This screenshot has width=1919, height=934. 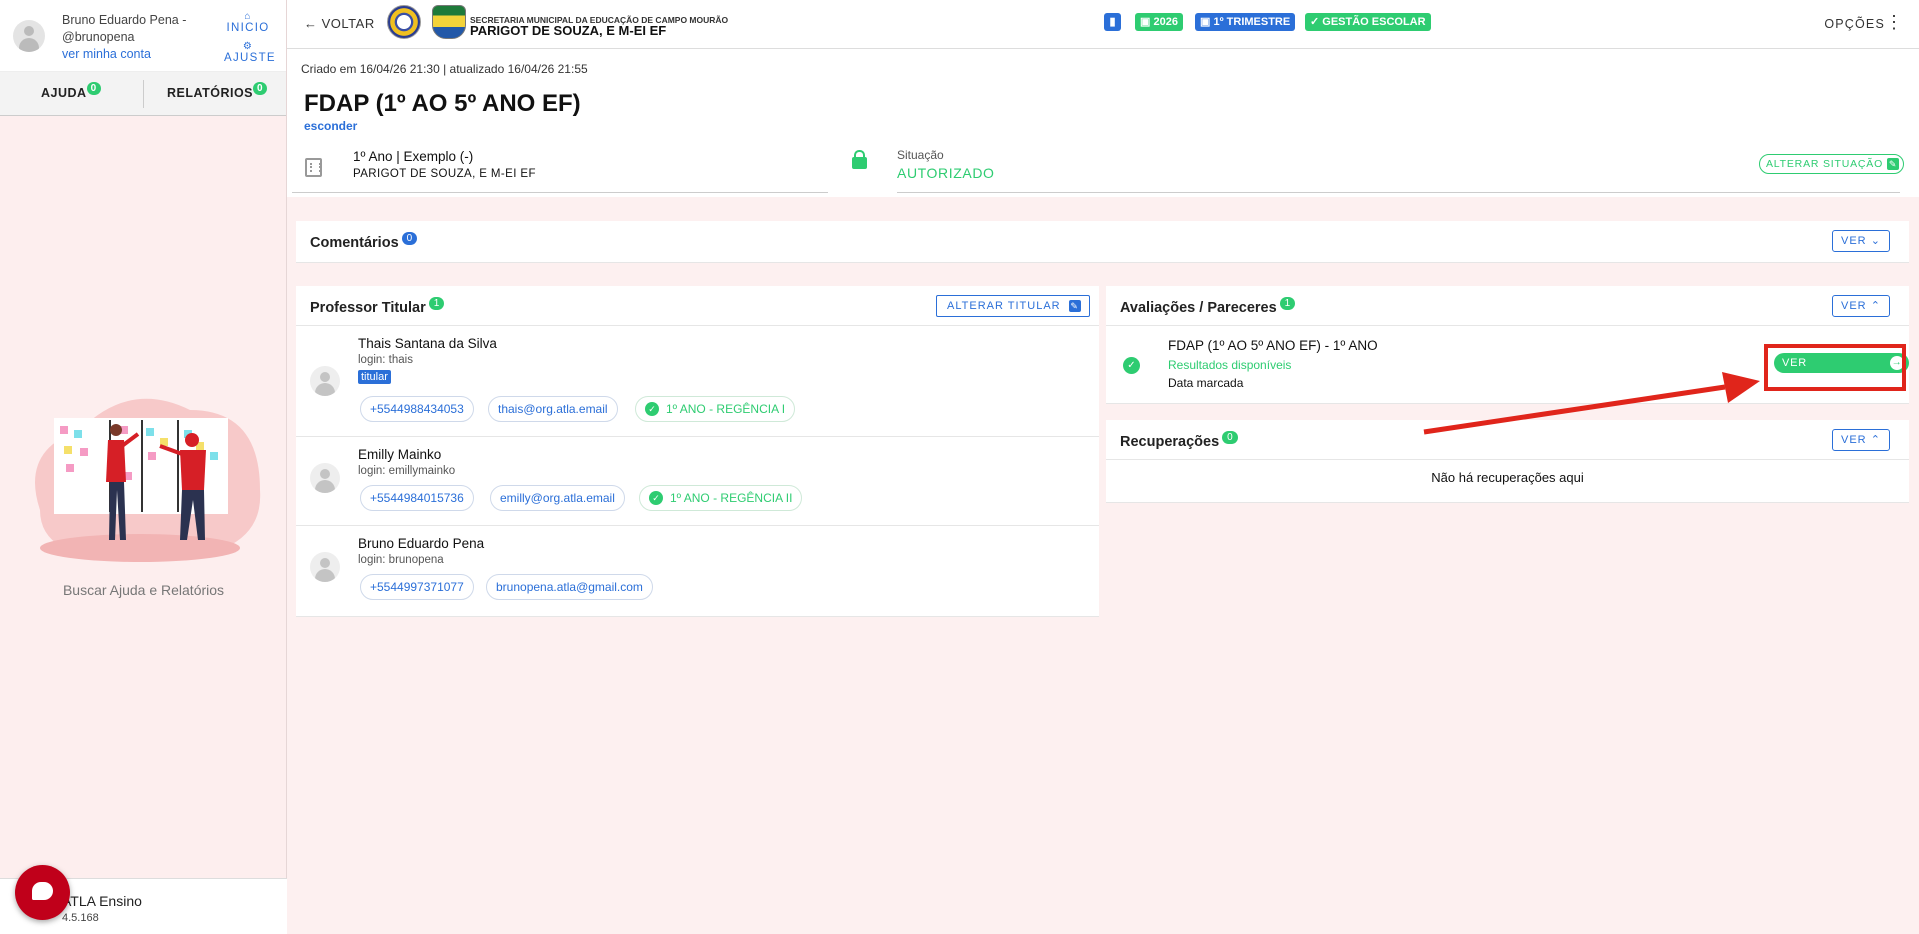 I want to click on term-label: 1º TRIMESTRE, so click(x=1252, y=22).